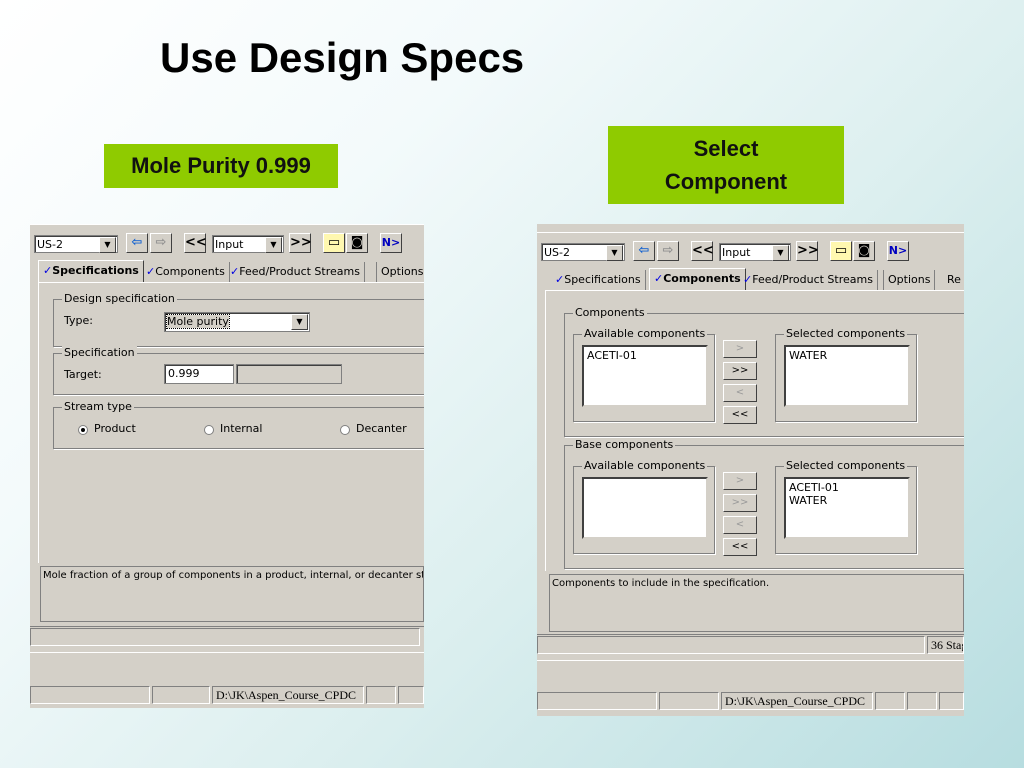  I want to click on remove-all-button: <<, so click(740, 415).